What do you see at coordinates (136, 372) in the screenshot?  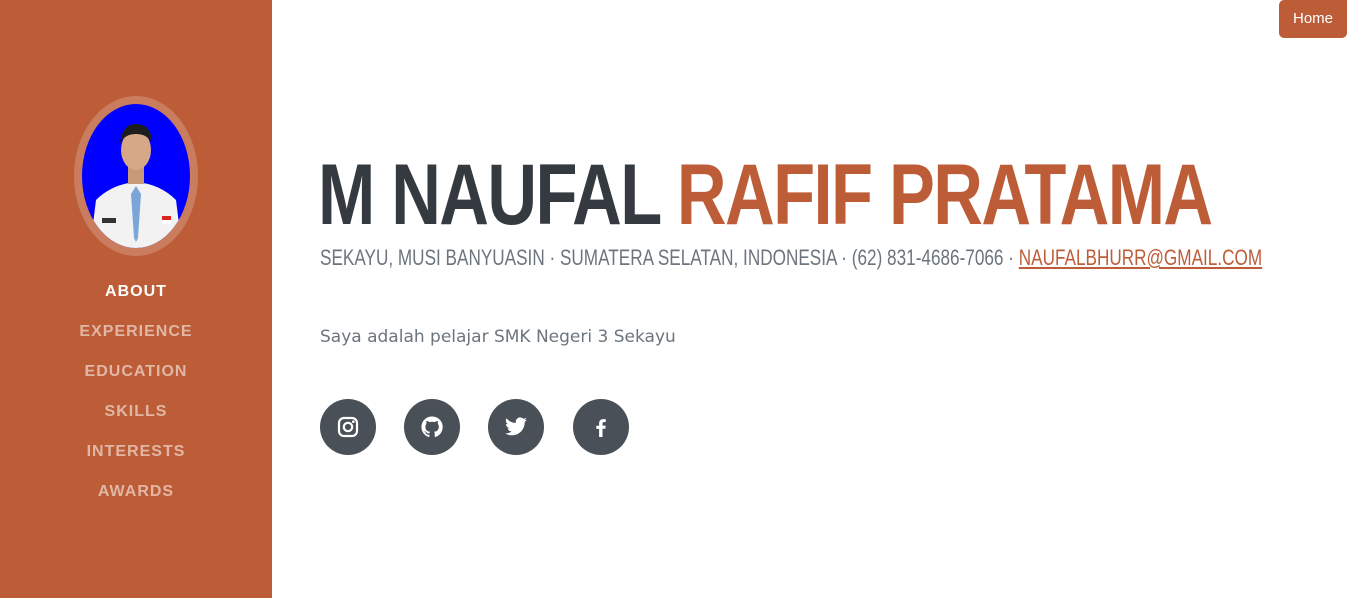 I see `nav-item-education: Education` at bounding box center [136, 372].